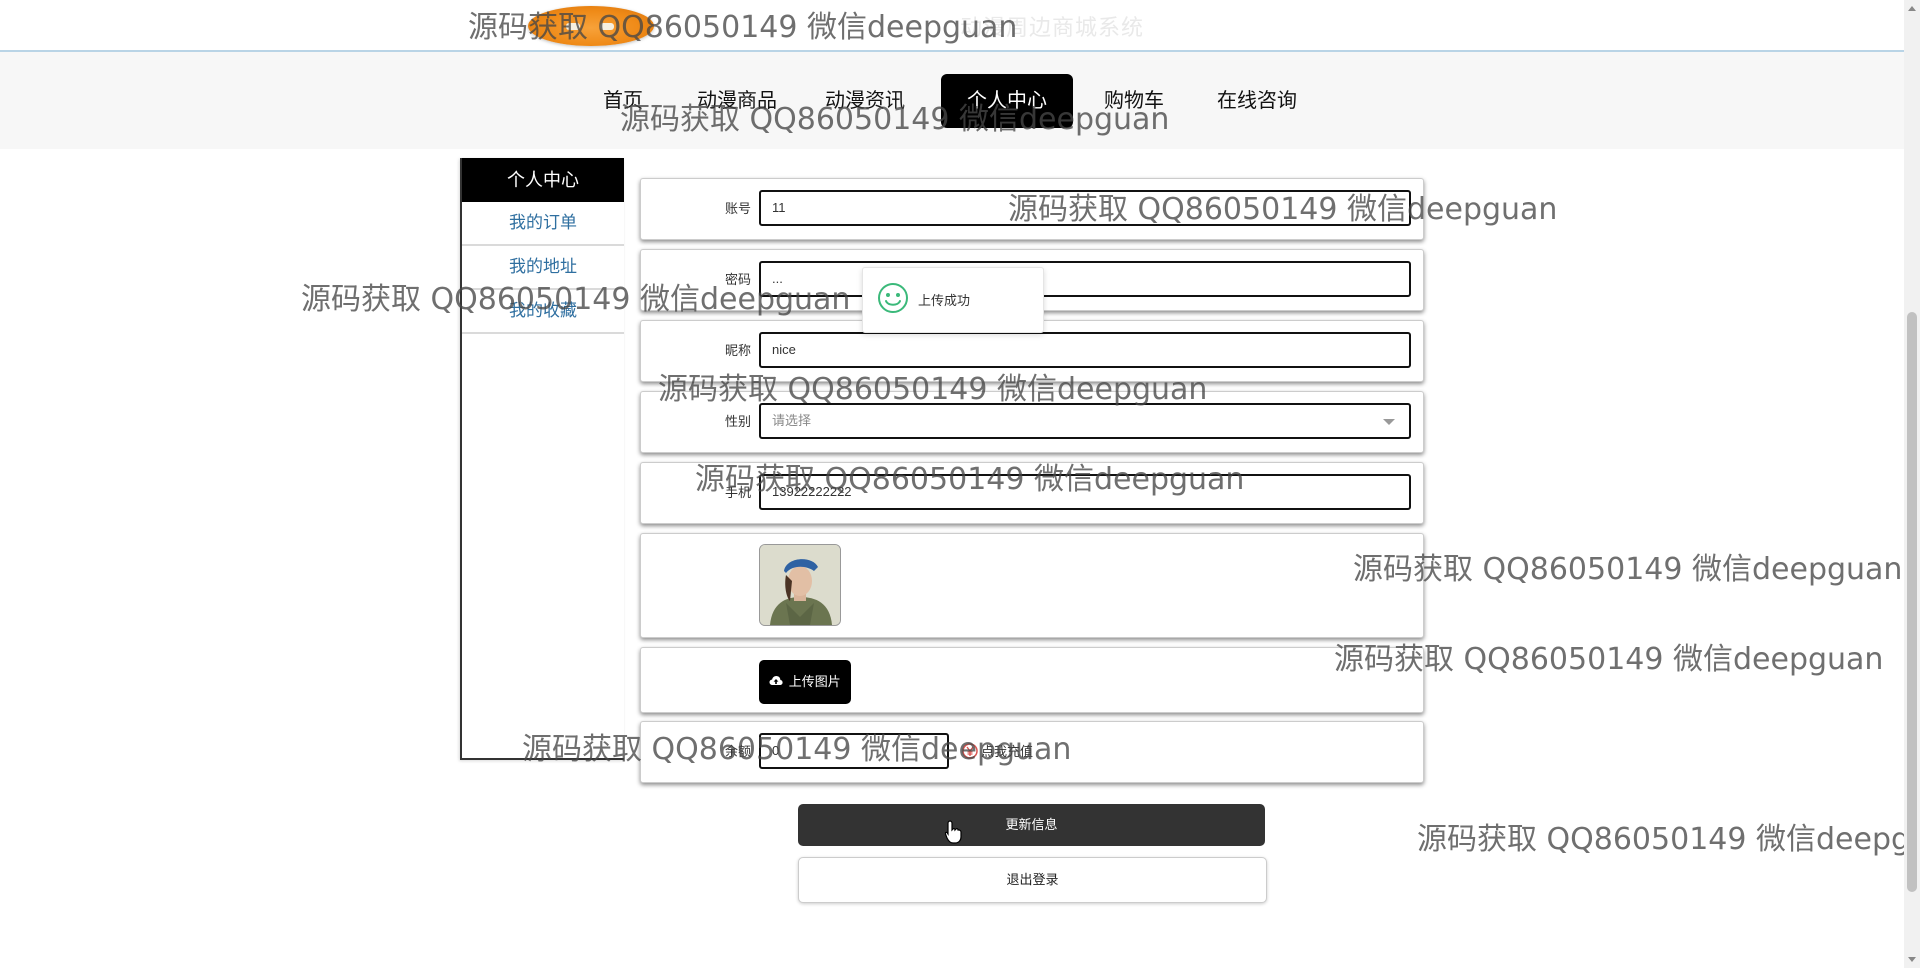 The width and height of the screenshot is (1920, 968). I want to click on avatar-row, so click(1032, 585).